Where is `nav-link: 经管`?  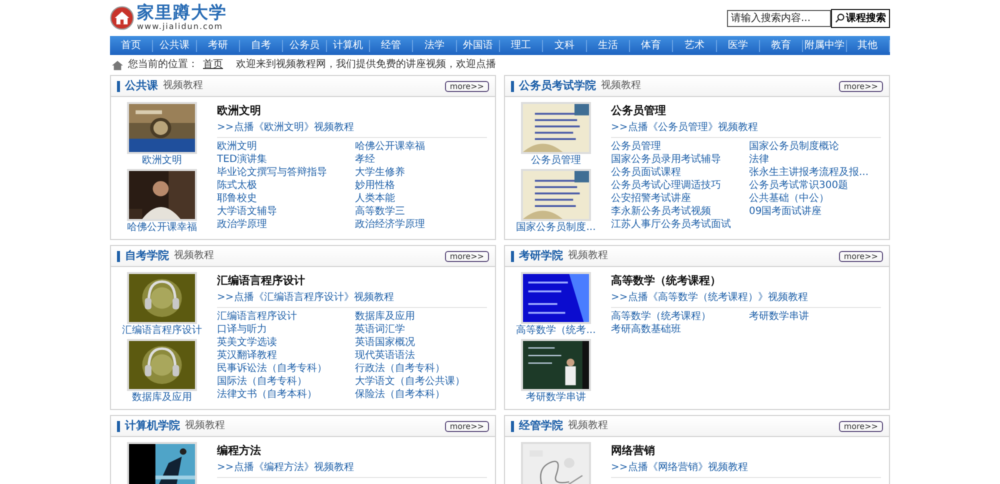 nav-link: 经管 is located at coordinates (392, 46).